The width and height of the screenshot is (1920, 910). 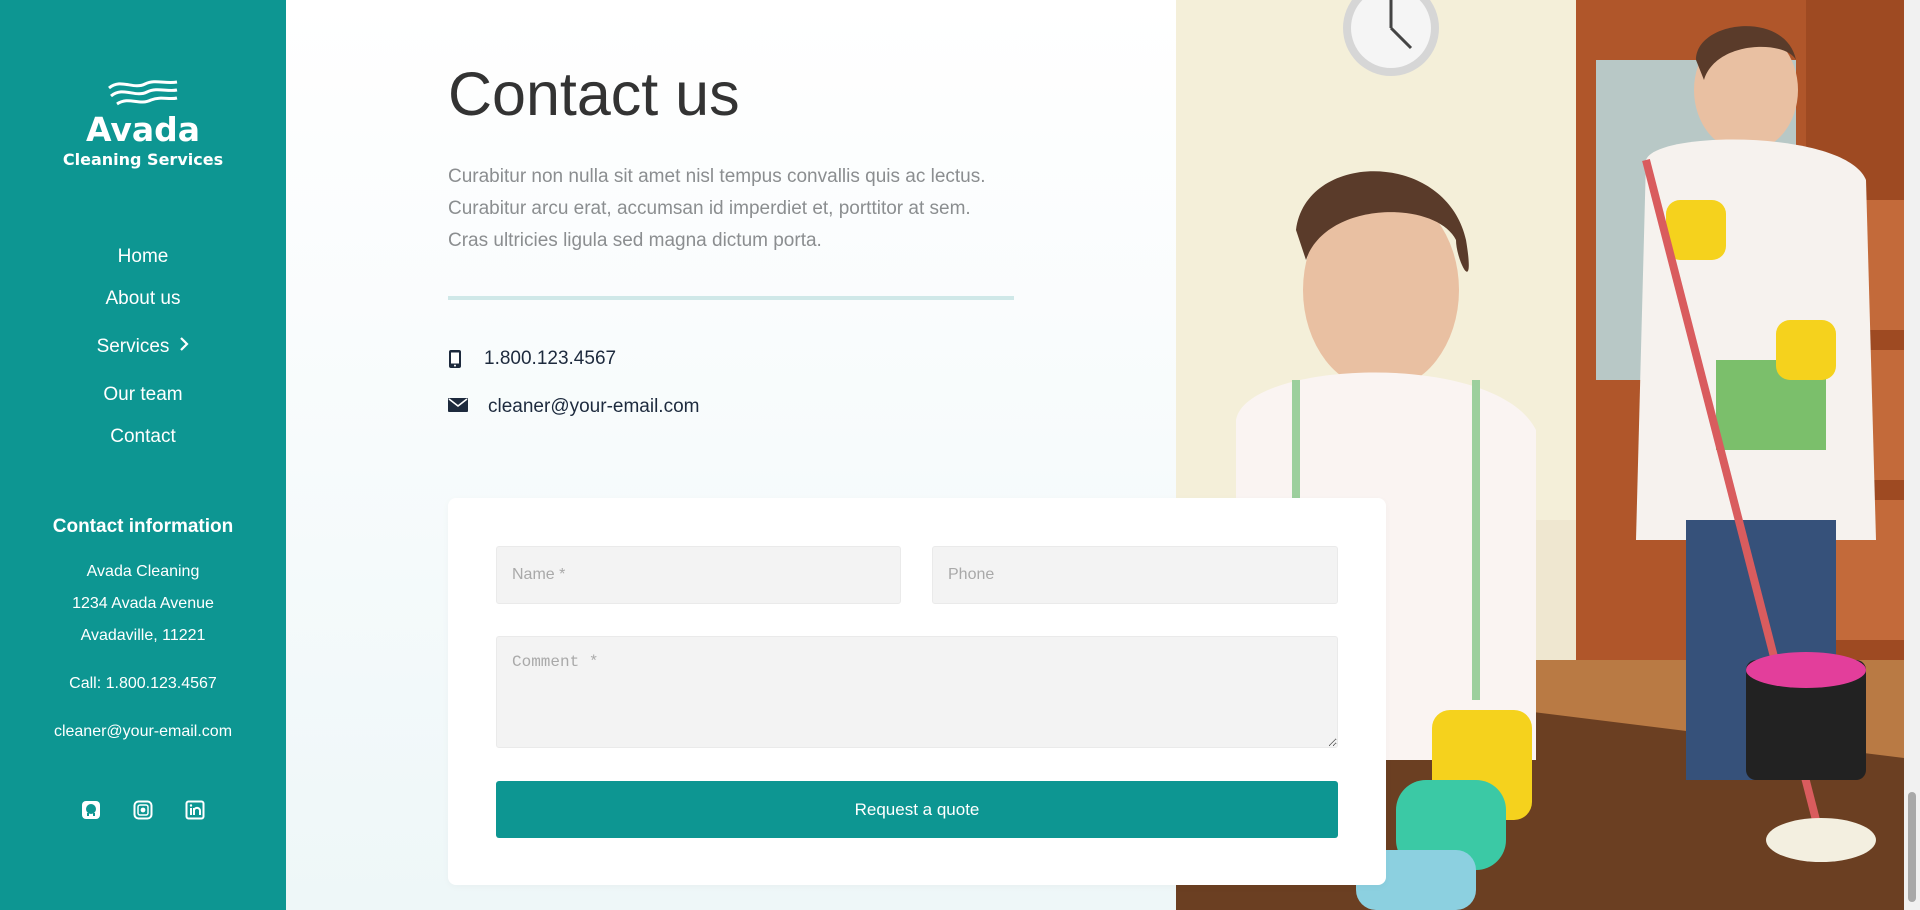 I want to click on envelope-icon, so click(x=458, y=407).